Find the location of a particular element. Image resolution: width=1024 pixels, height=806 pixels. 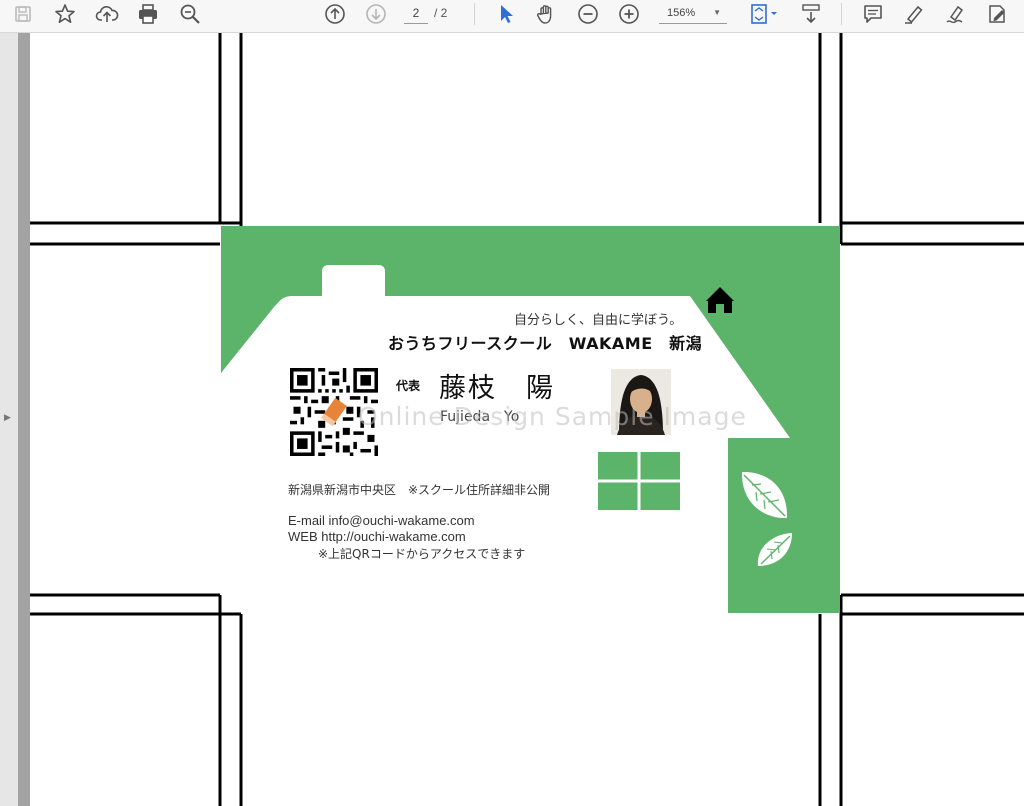

role-label: 代表 is located at coordinates (408, 386).